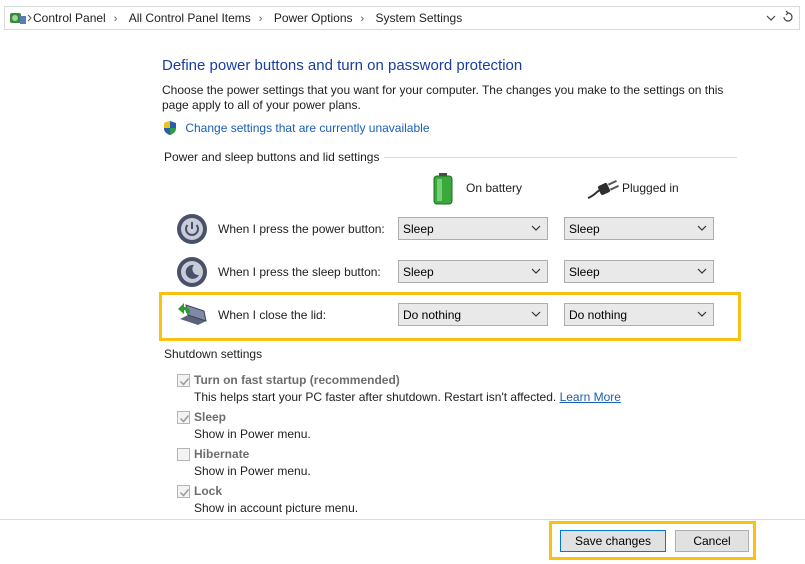  Describe the element at coordinates (18, 18) in the screenshot. I see `control-panel-icon` at that location.